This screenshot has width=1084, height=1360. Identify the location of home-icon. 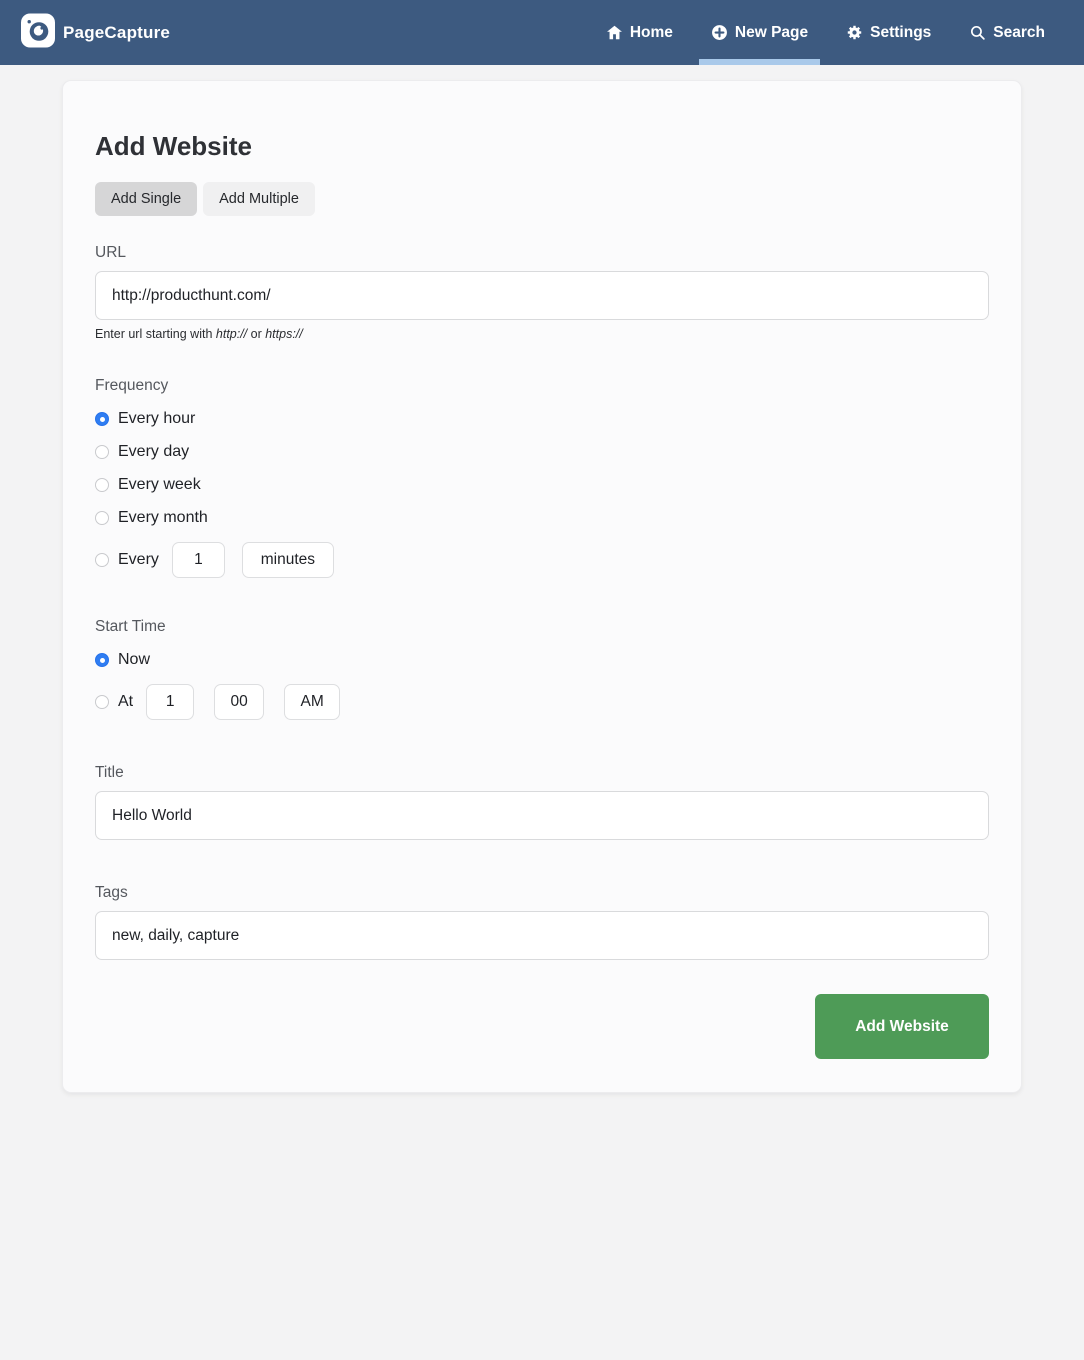
(614, 32).